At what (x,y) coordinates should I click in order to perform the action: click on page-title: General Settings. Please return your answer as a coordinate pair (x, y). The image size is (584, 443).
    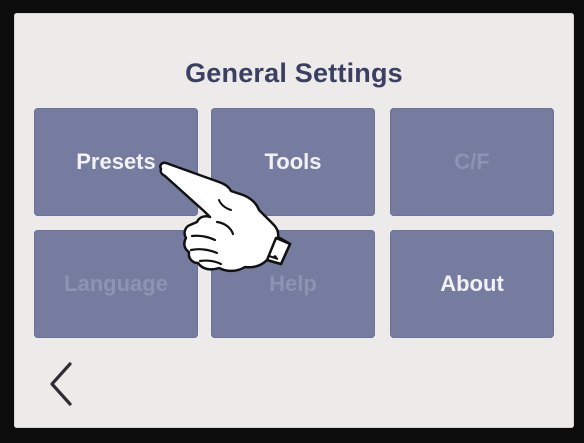
    Looking at the image, I should click on (294, 73).